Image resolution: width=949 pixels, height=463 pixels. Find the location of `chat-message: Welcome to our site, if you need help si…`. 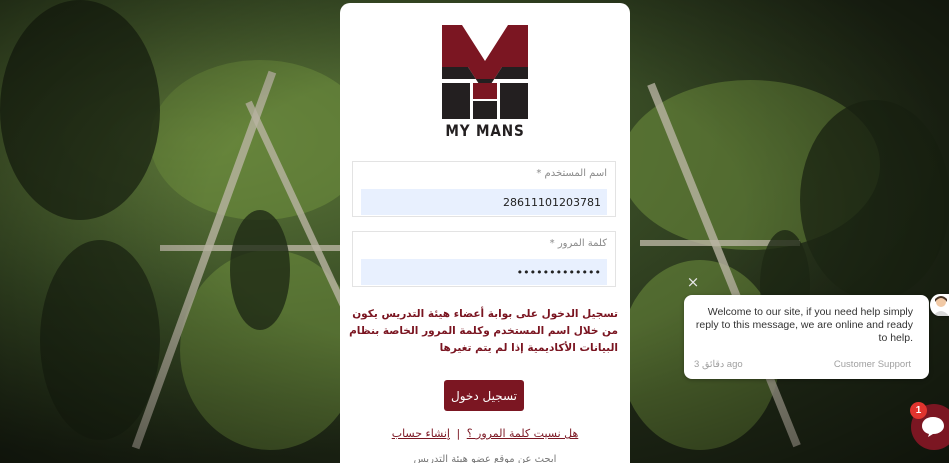

chat-message: Welcome to our site, if you need help si… is located at coordinates (804, 325).